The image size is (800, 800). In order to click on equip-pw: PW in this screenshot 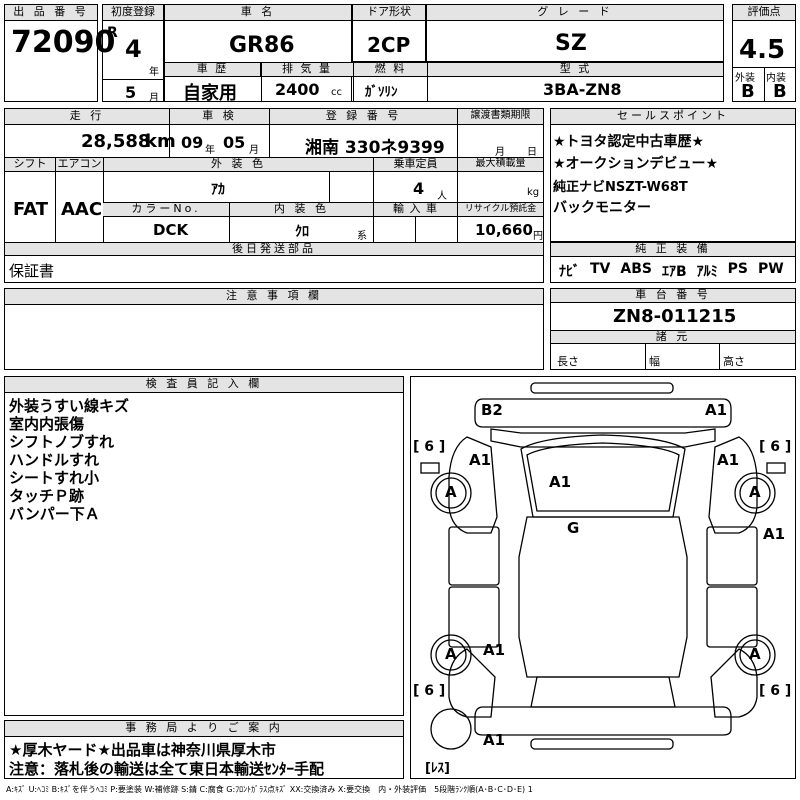, I will do `click(771, 269)`.